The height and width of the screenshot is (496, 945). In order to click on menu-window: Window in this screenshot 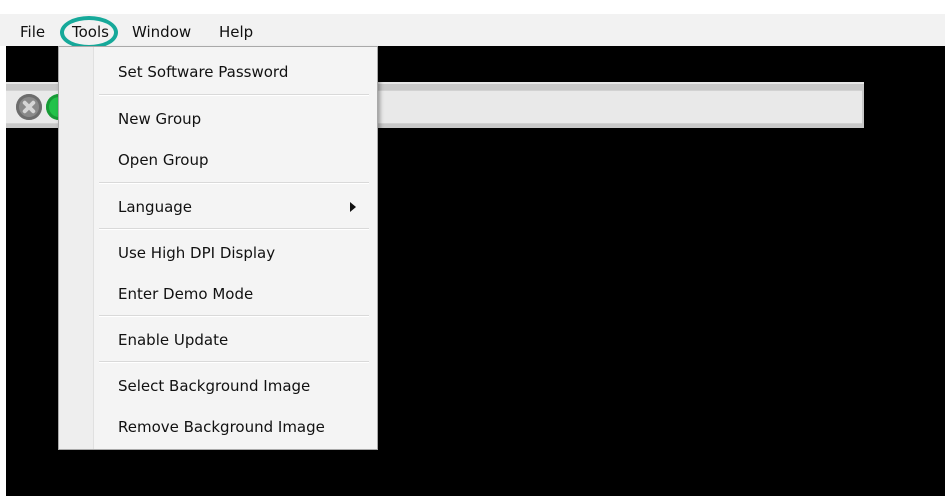, I will do `click(161, 32)`.